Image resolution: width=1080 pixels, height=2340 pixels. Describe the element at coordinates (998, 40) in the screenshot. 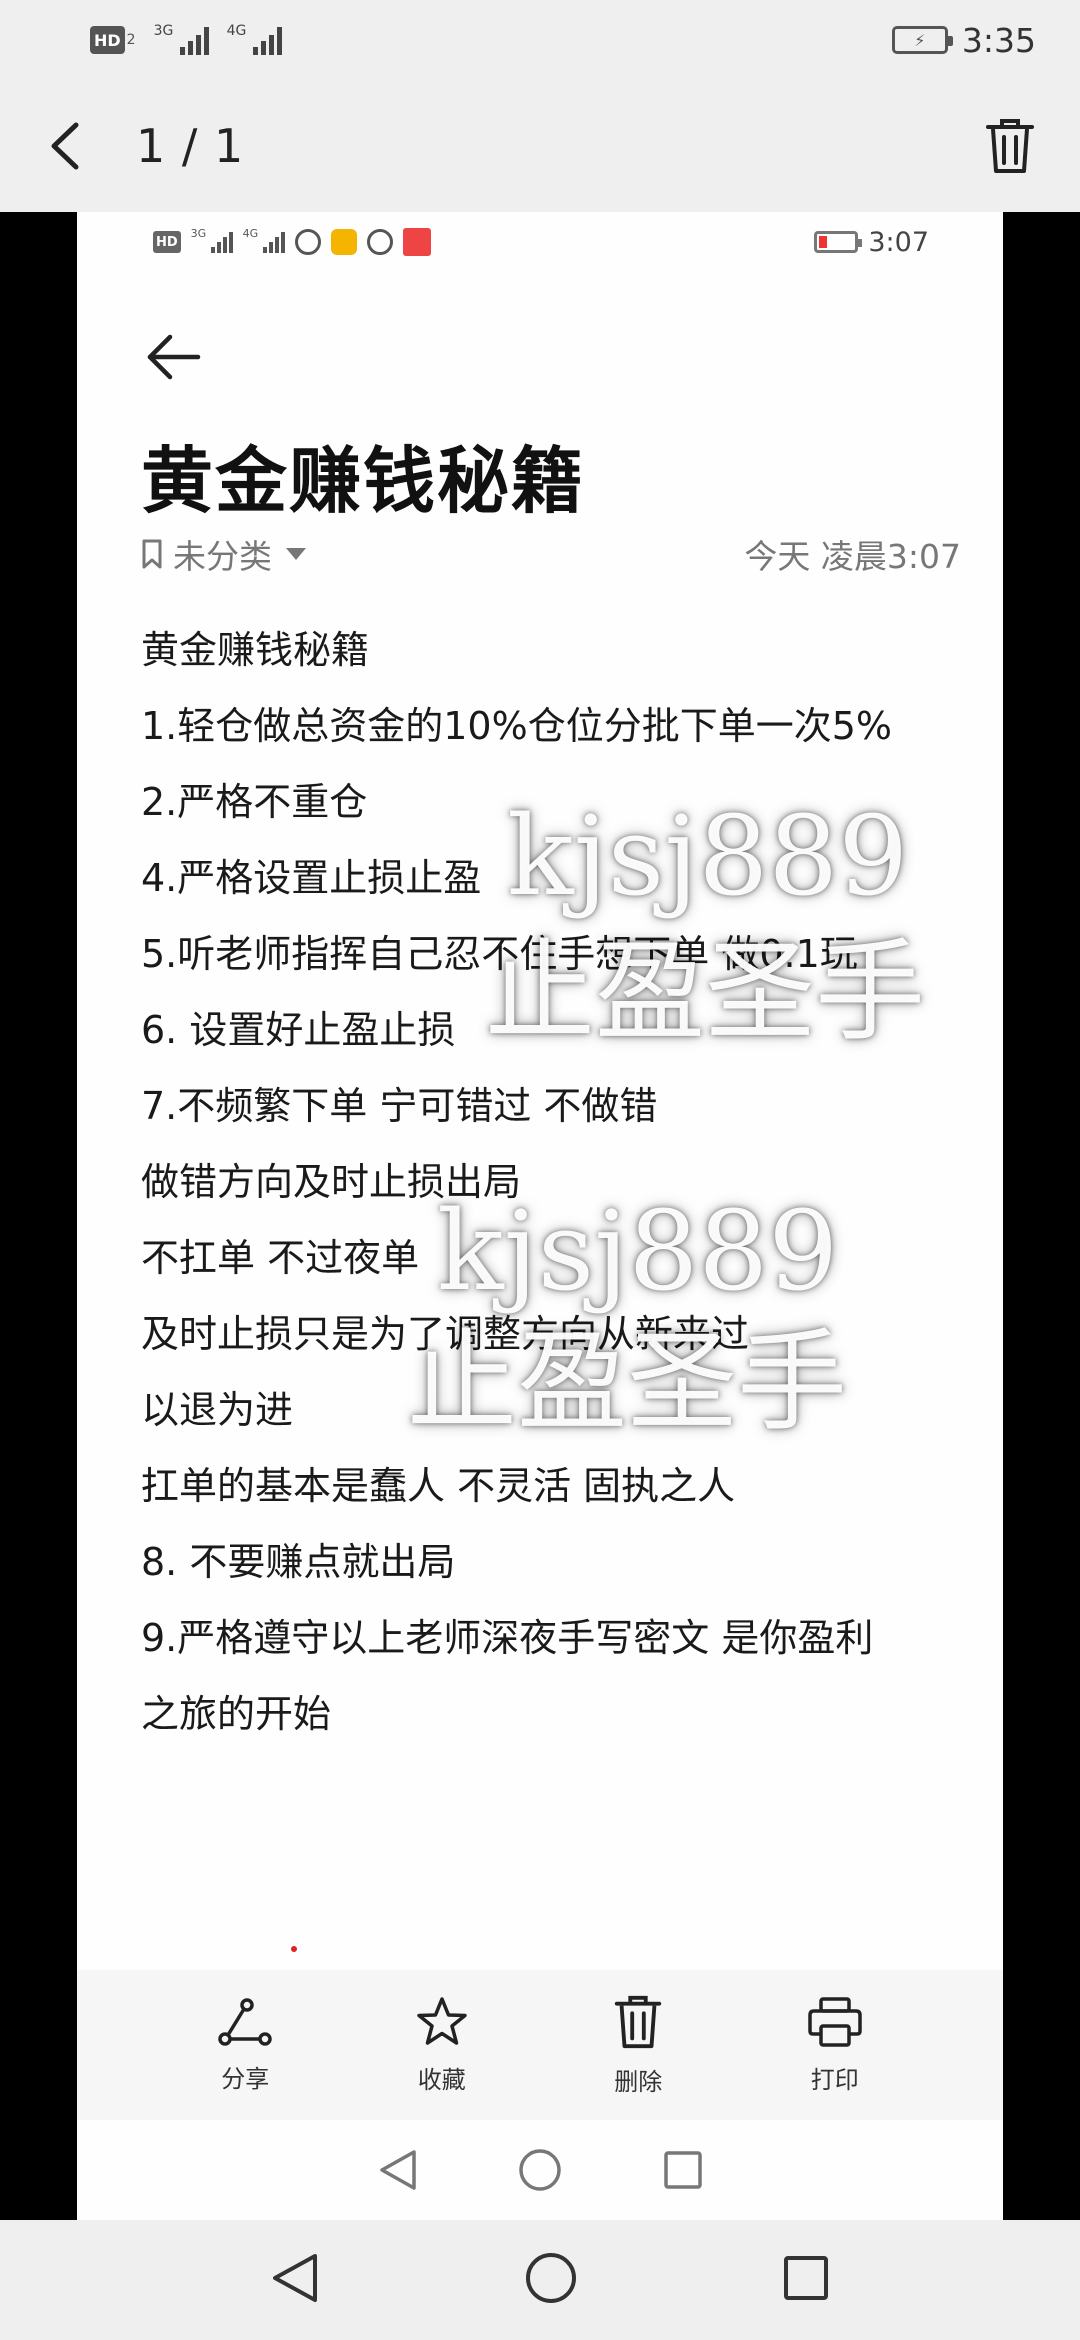

I see `status-time: 3:35` at that location.